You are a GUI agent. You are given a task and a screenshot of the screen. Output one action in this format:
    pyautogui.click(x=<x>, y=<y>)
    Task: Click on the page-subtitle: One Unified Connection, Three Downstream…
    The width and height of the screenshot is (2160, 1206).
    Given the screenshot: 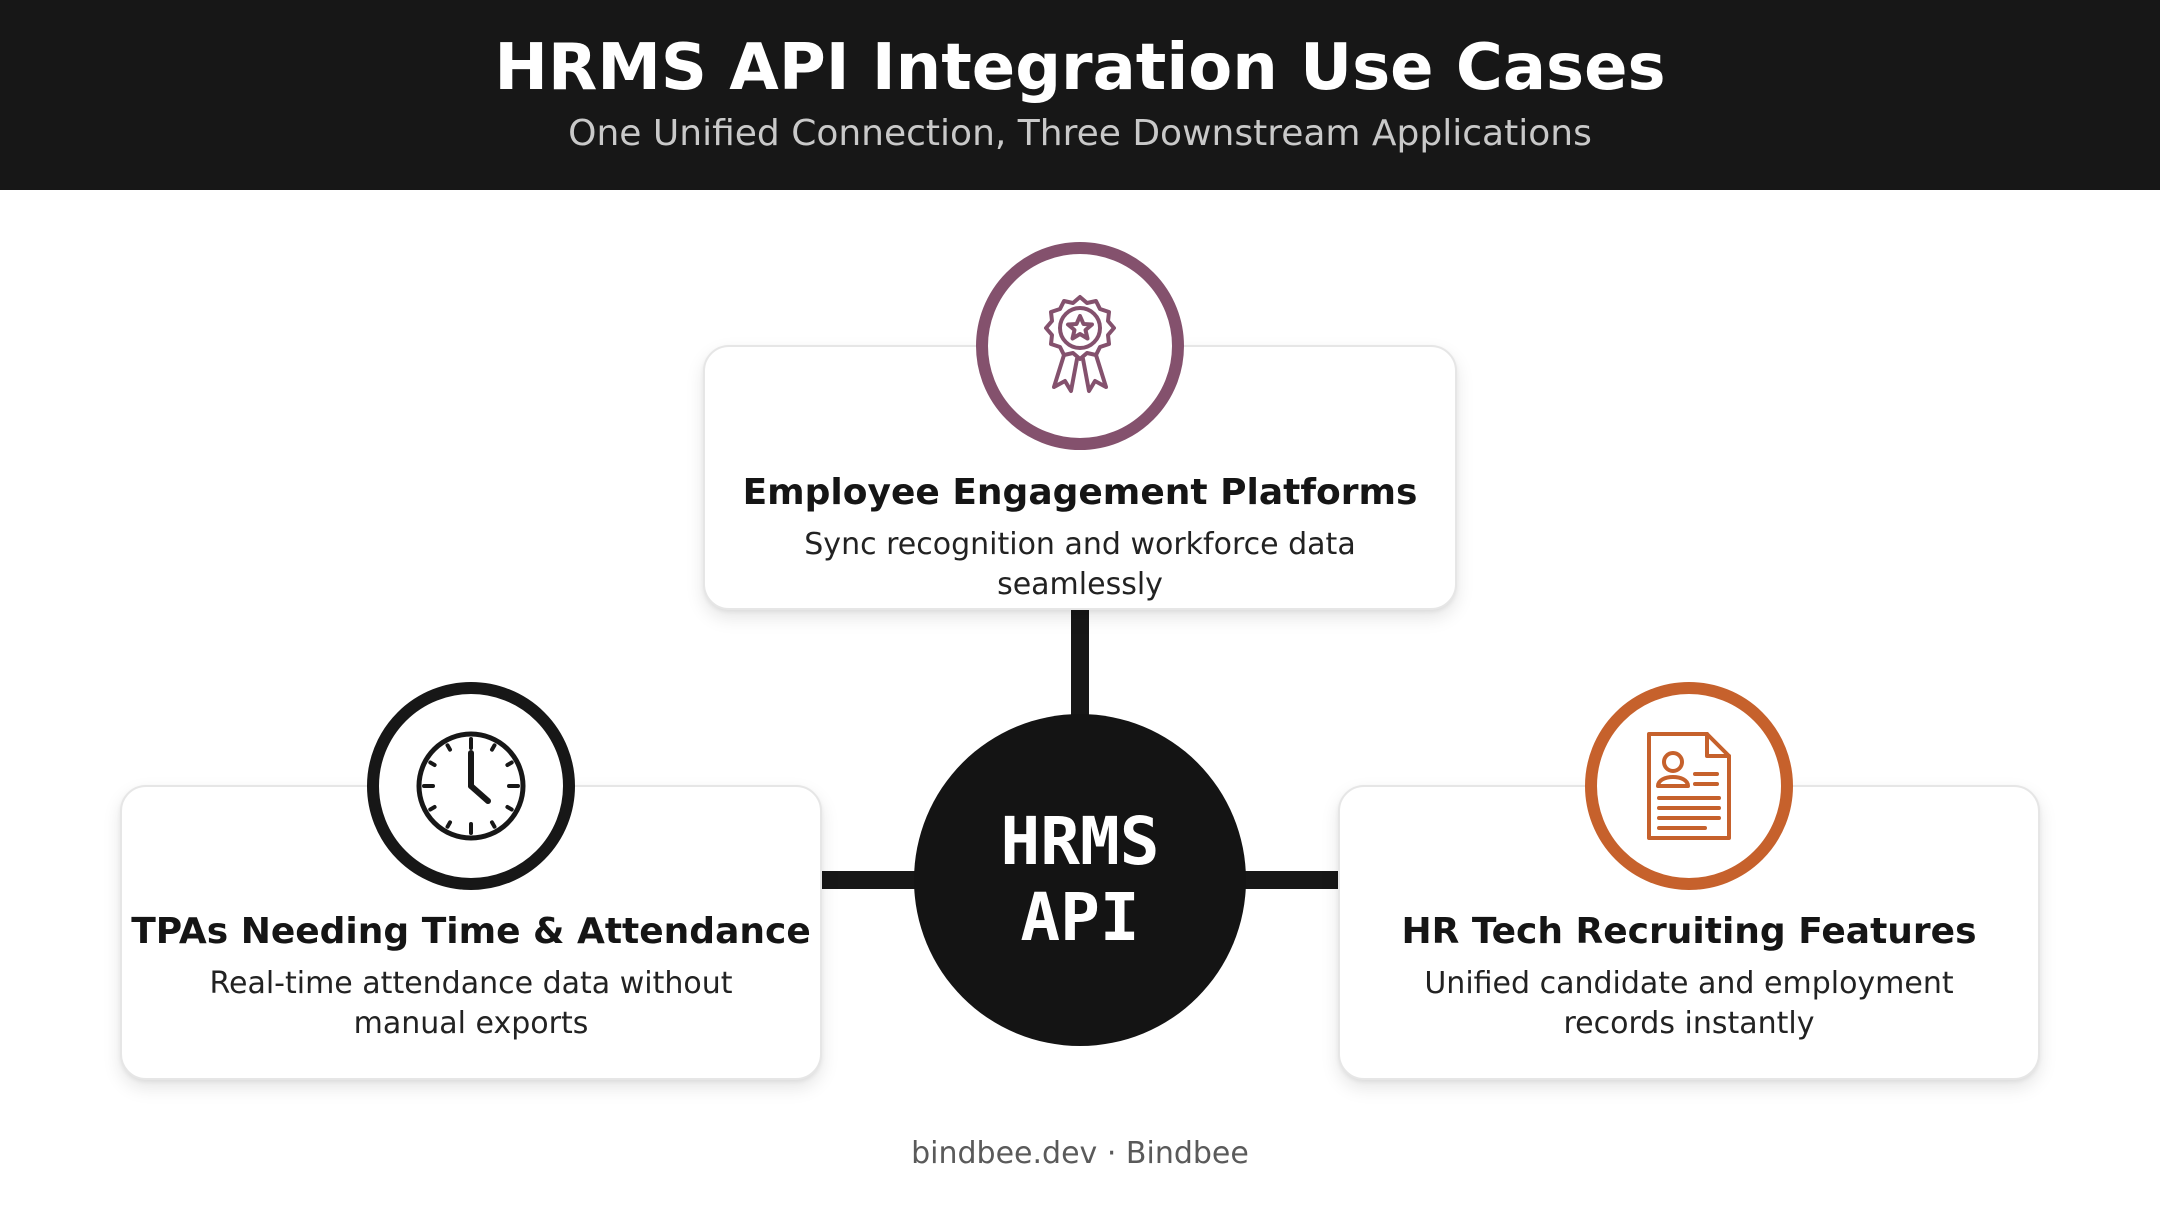 What is the action you would take?
    pyautogui.click(x=1080, y=133)
    